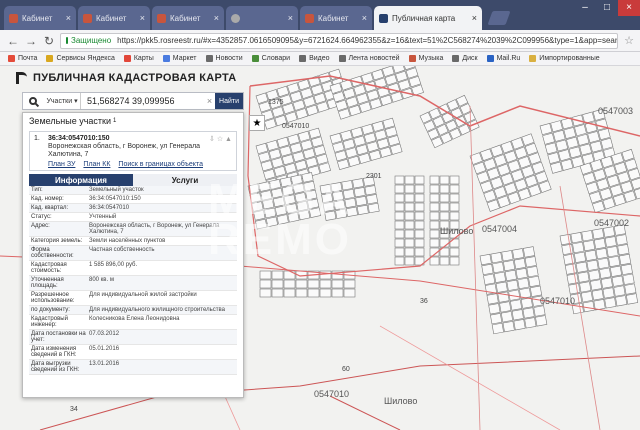 The height and width of the screenshot is (430, 640). Describe the element at coordinates (374, 176) in the screenshot. I see `map-label-parcel: 2301` at that location.